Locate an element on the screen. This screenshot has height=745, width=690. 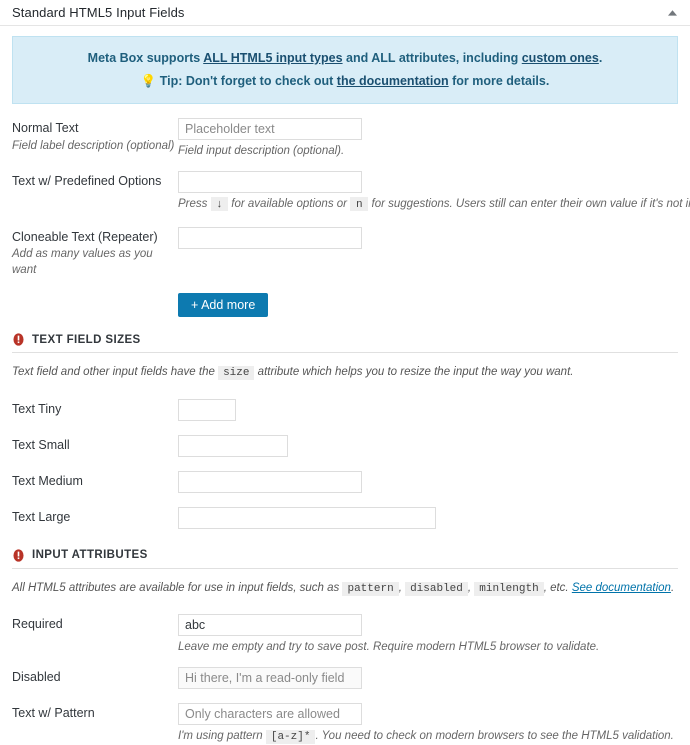
chevron-up-icon is located at coordinates (672, 13).